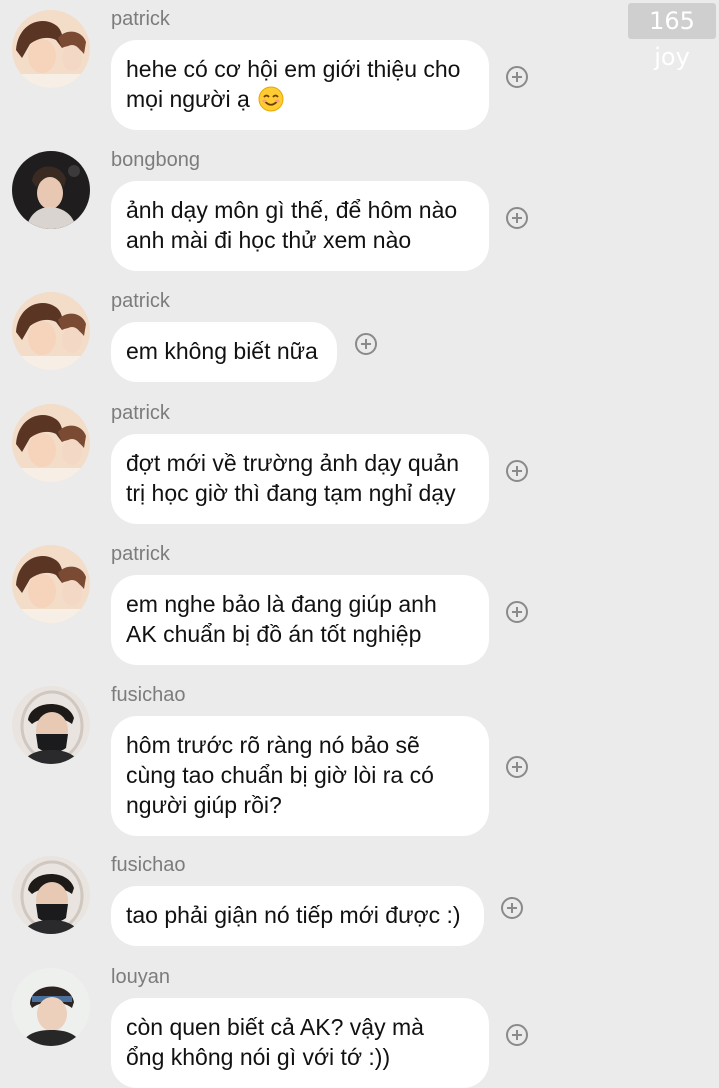 The height and width of the screenshot is (1088, 719). What do you see at coordinates (273, 745) in the screenshot?
I see `message-line: hôm trước rõ ràng nó bảo sẽ` at bounding box center [273, 745].